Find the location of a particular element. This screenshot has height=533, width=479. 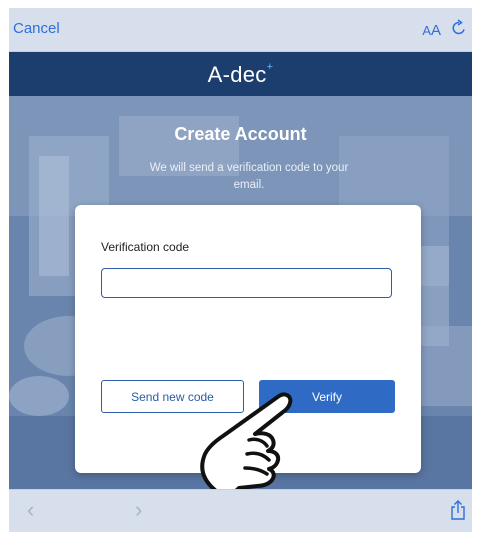

bottom-toolbar: ‹ › is located at coordinates (240, 510).